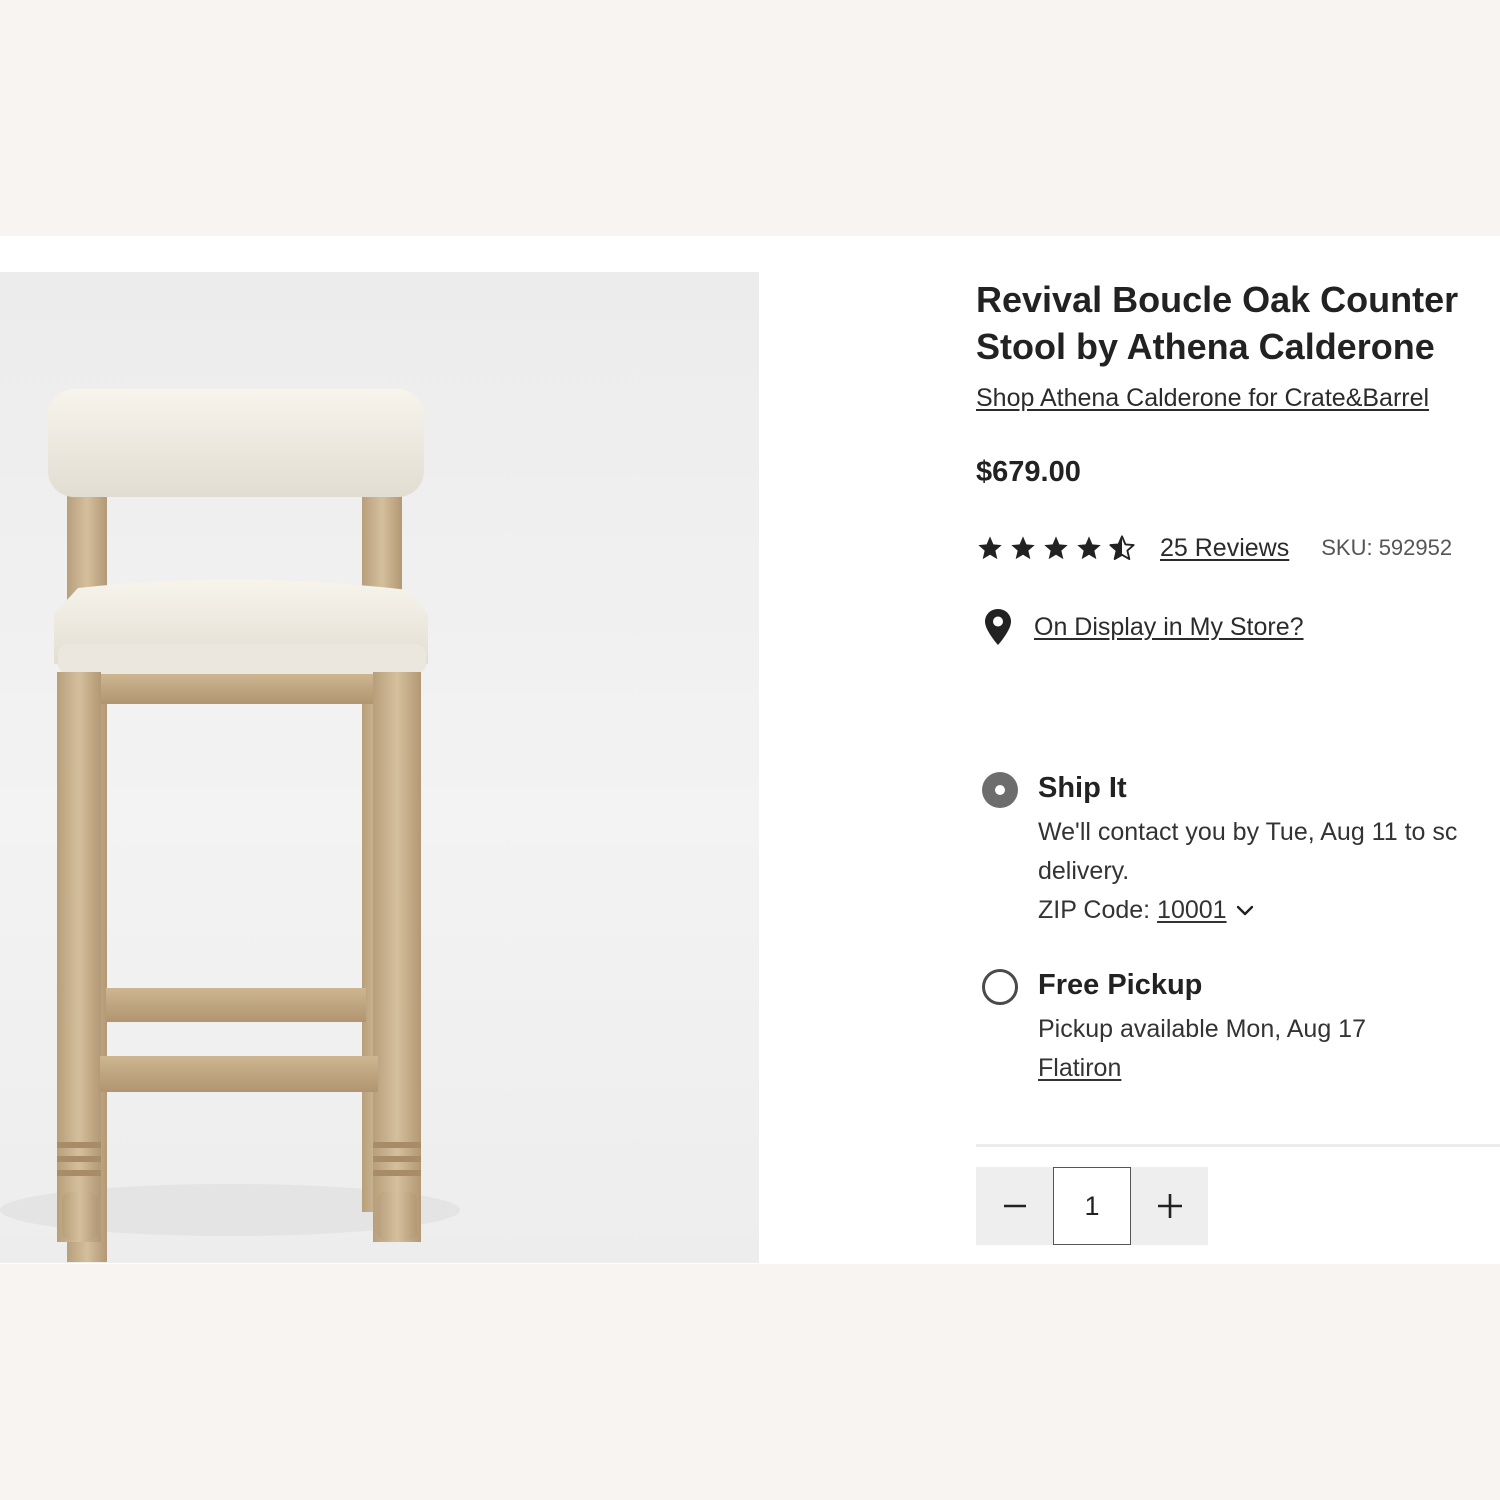  I want to click on plus-icon, so click(1169, 1206).